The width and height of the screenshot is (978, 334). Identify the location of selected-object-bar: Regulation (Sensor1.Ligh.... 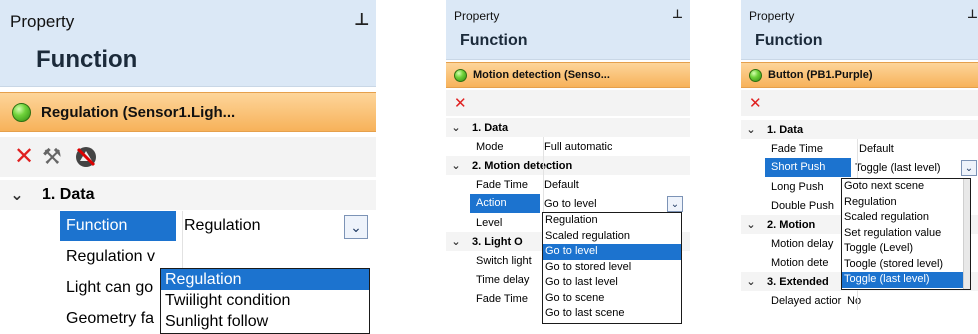
(188, 112).